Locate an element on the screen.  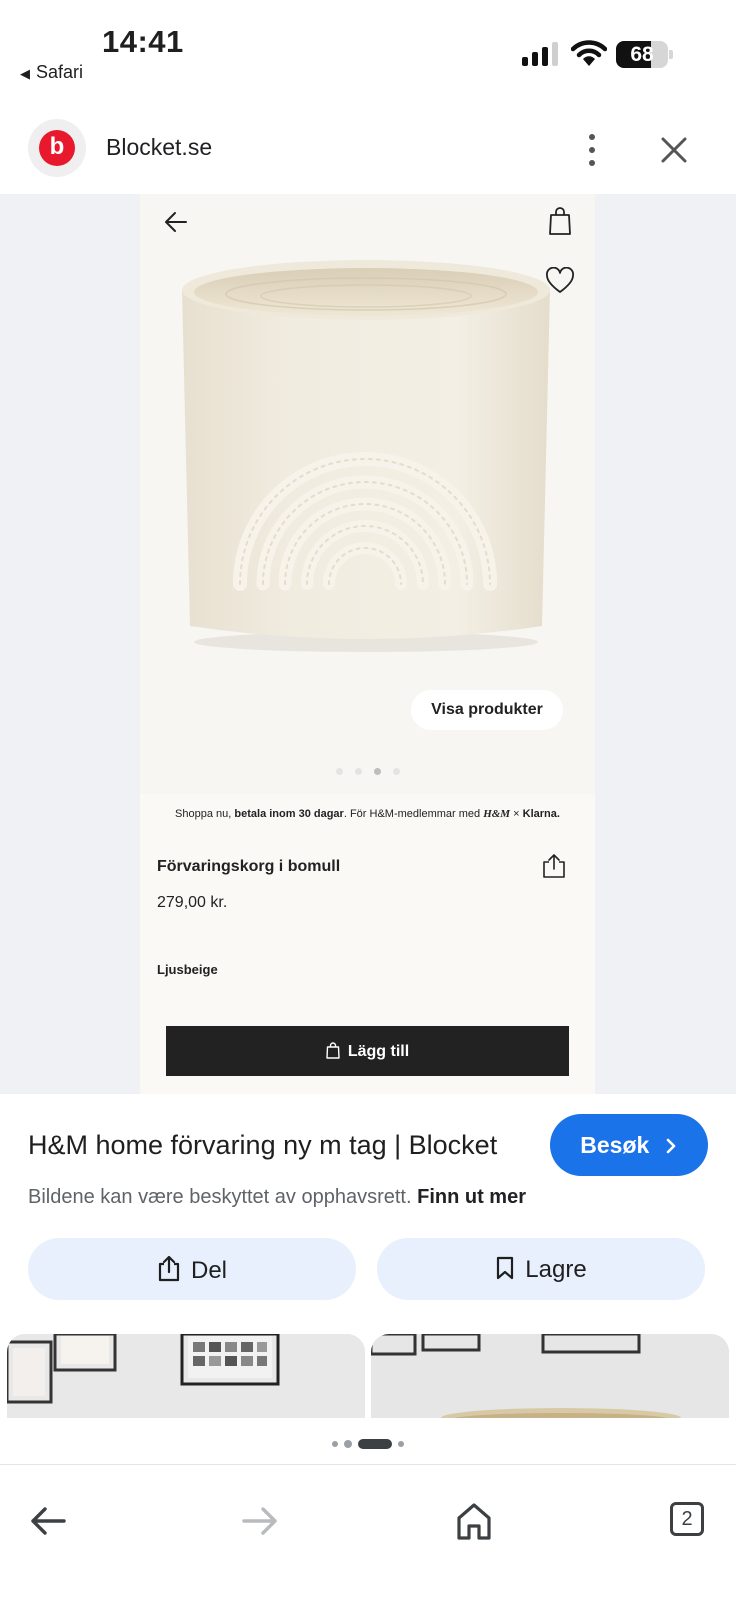
bookmark-icon is located at coordinates (505, 1267).